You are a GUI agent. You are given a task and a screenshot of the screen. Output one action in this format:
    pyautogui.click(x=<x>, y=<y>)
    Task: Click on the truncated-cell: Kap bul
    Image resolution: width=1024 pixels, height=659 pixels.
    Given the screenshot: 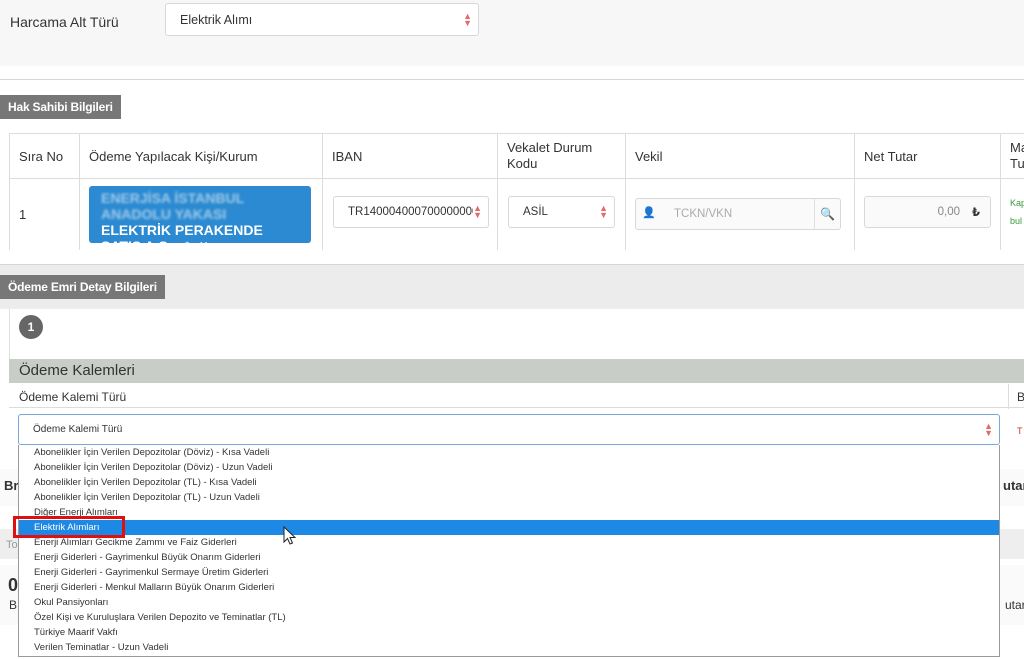 What is the action you would take?
    pyautogui.click(x=1012, y=214)
    